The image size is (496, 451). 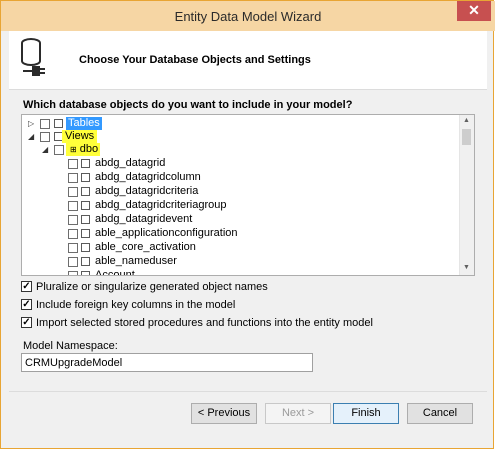 I want to click on view-item-label: Account, so click(x=115, y=272).